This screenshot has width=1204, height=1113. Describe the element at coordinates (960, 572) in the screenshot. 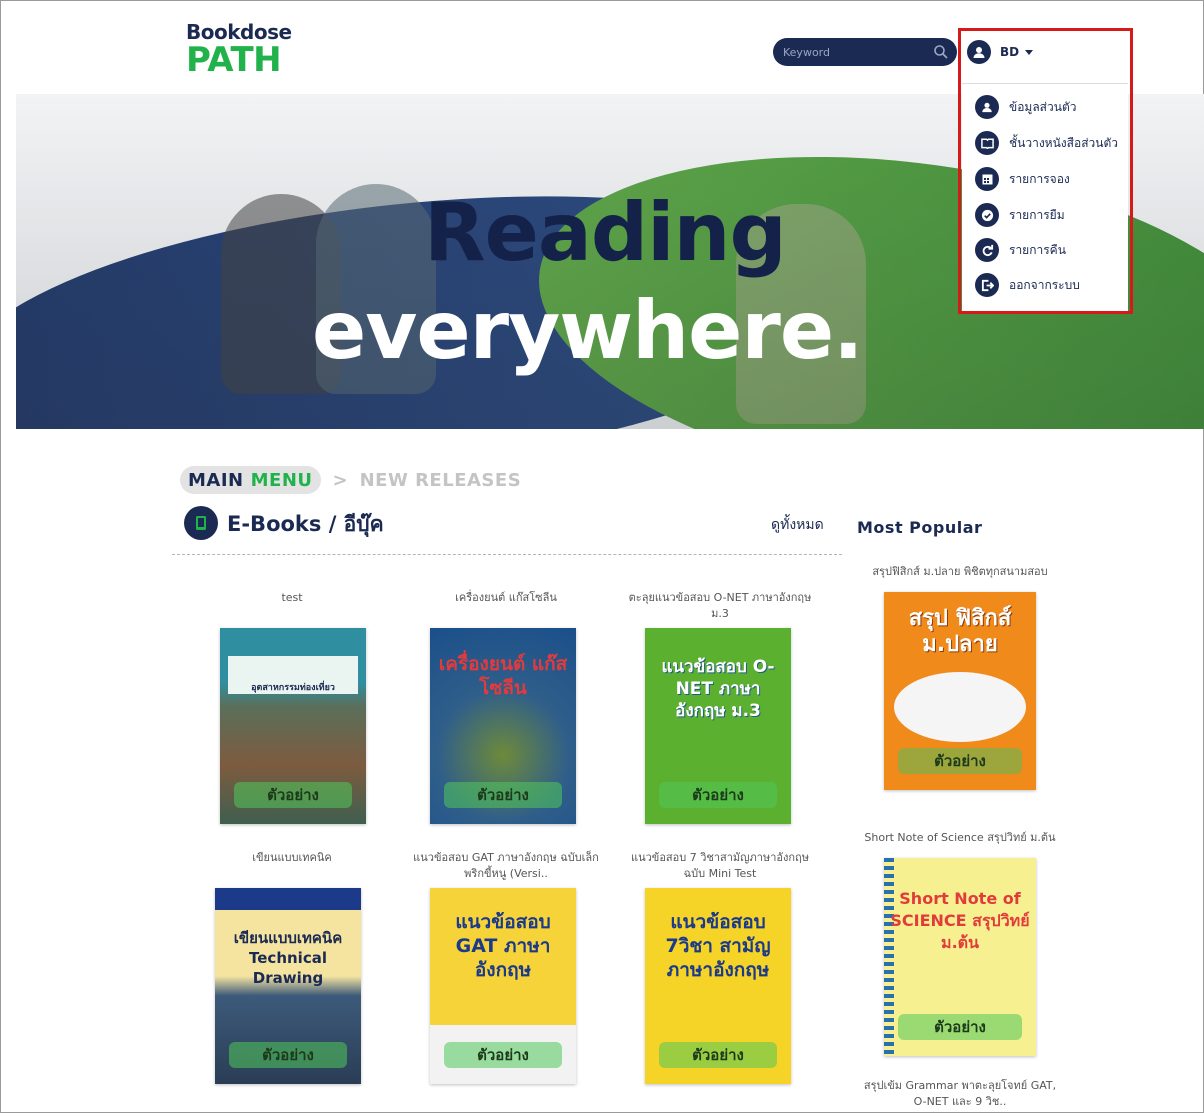

I see `popular-book-title: สรุปฟิสิกส์ ม.ปลาย พิชิตทุกสนามสอบ` at that location.